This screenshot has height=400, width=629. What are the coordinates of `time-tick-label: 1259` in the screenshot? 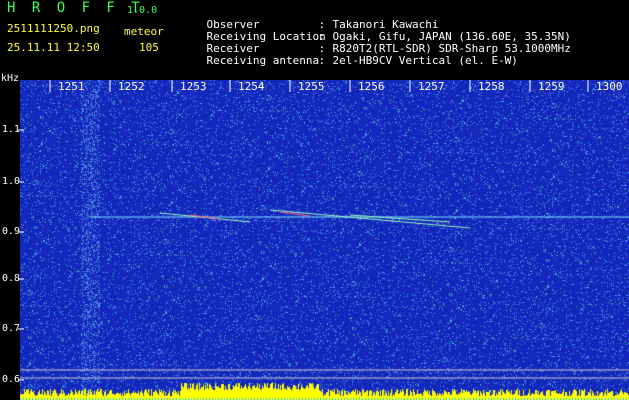 It's located at (551, 86).